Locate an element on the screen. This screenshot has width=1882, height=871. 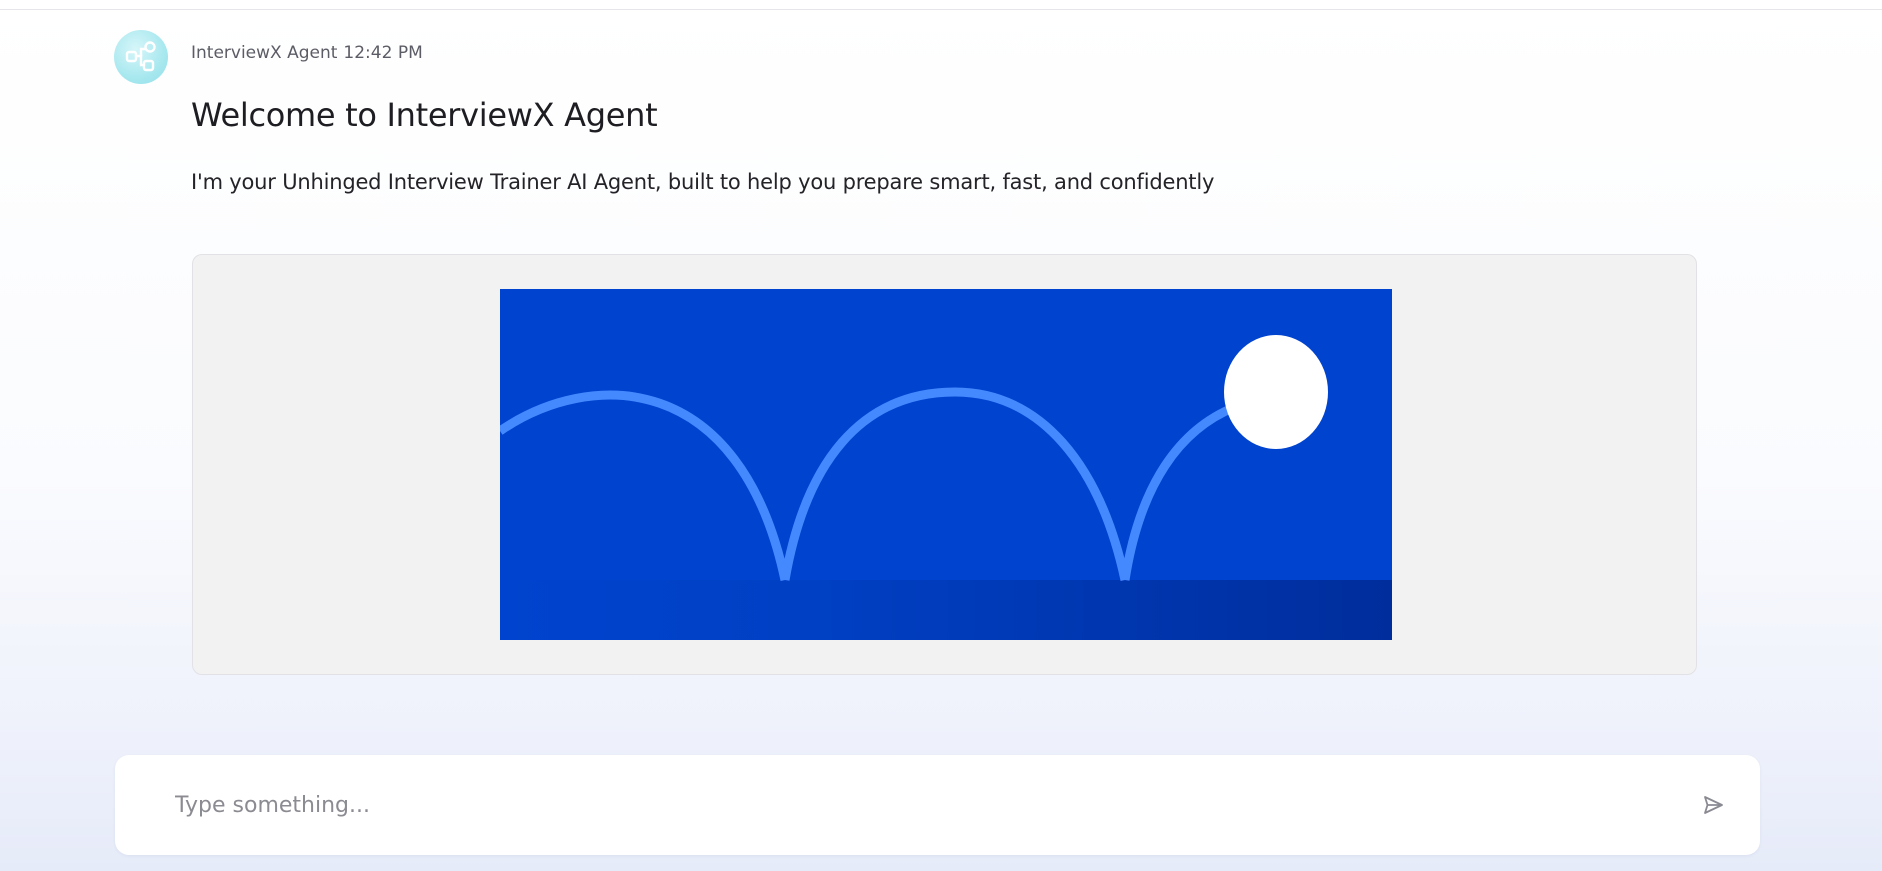
ball is located at coordinates (1276, 392).